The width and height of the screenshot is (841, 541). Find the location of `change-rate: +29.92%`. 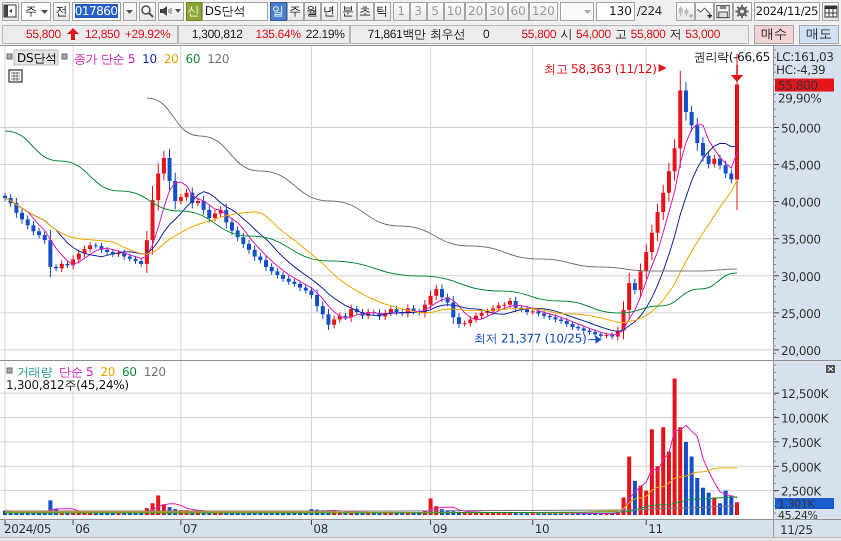

change-rate: +29.92% is located at coordinates (147, 34).